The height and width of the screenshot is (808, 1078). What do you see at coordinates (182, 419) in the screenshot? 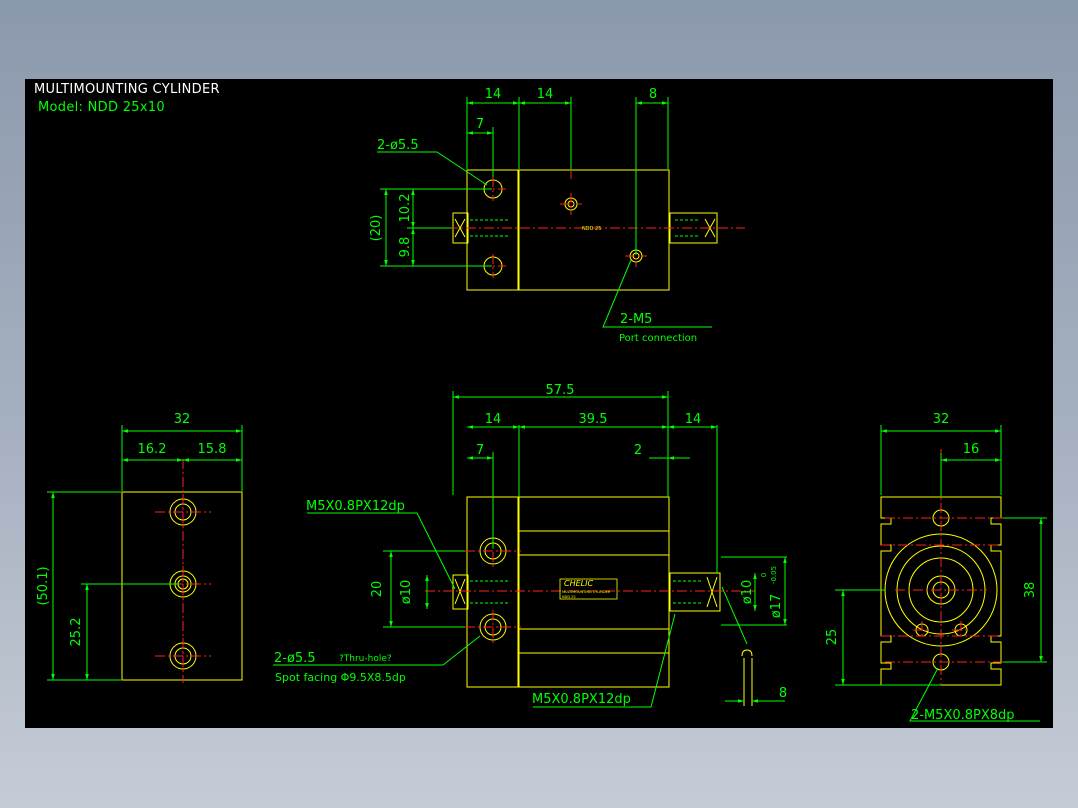
I see `left-view-dim-32: 32` at bounding box center [182, 419].